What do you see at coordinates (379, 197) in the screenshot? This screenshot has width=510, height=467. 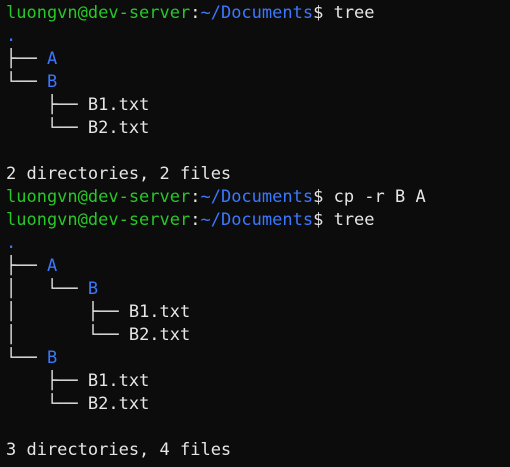 I see `command-text: cp -r B A` at bounding box center [379, 197].